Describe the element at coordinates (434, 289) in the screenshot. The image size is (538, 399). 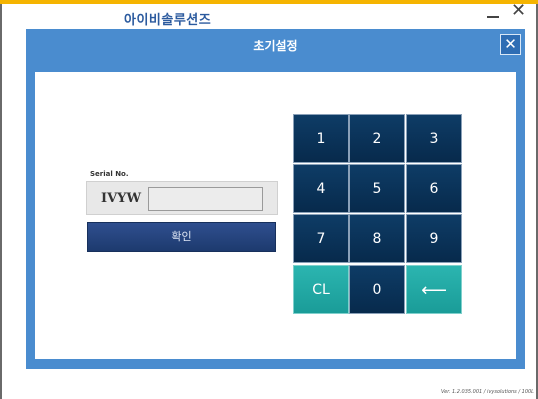
I see `backspace-key: ⟵` at that location.